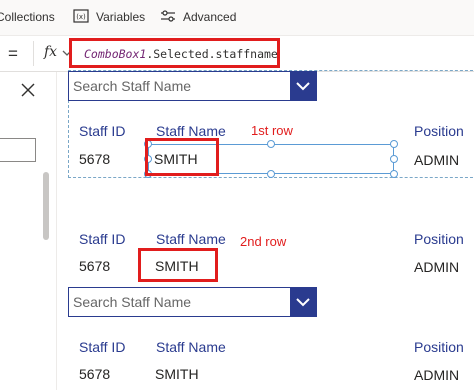  Describe the element at coordinates (191, 131) in the screenshot. I see `staff-name-header-1: Staff Name` at that location.